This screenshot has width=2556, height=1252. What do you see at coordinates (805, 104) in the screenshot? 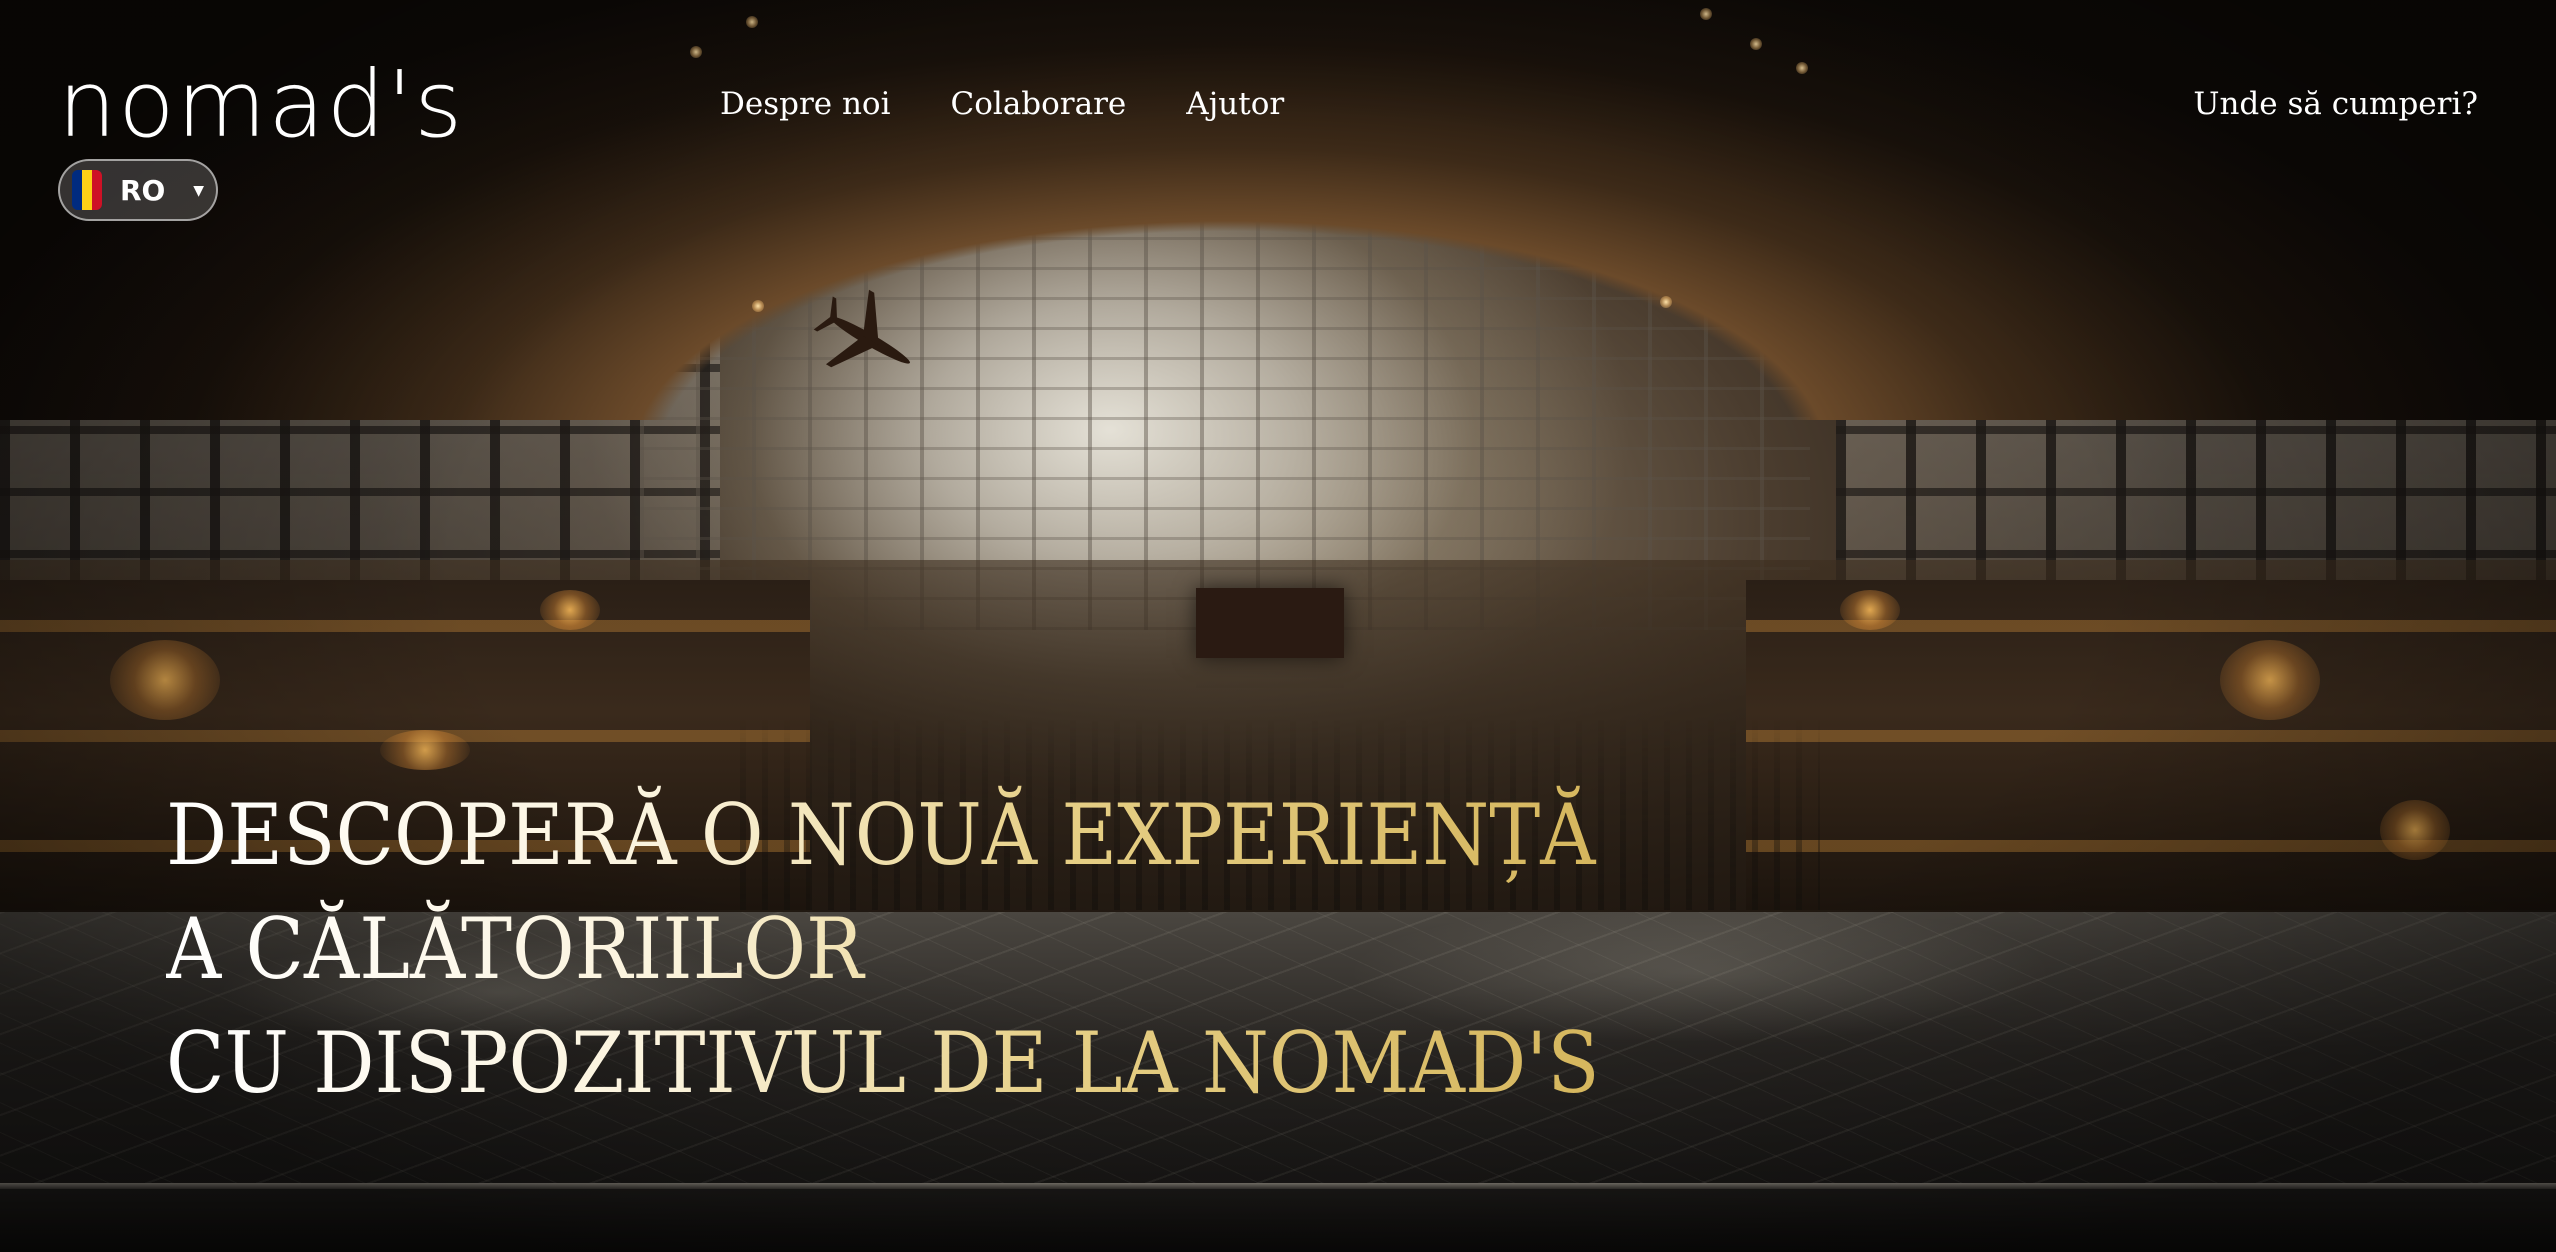
I see `nav-link-despre-noi: Despre noi` at bounding box center [805, 104].